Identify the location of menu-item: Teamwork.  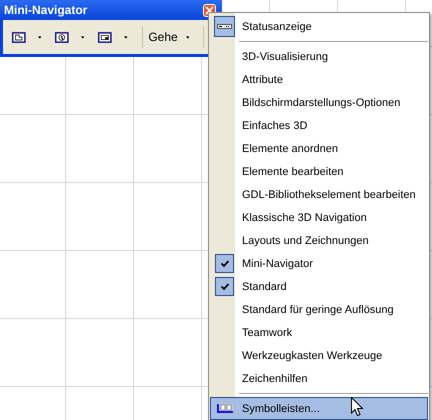
(319, 332).